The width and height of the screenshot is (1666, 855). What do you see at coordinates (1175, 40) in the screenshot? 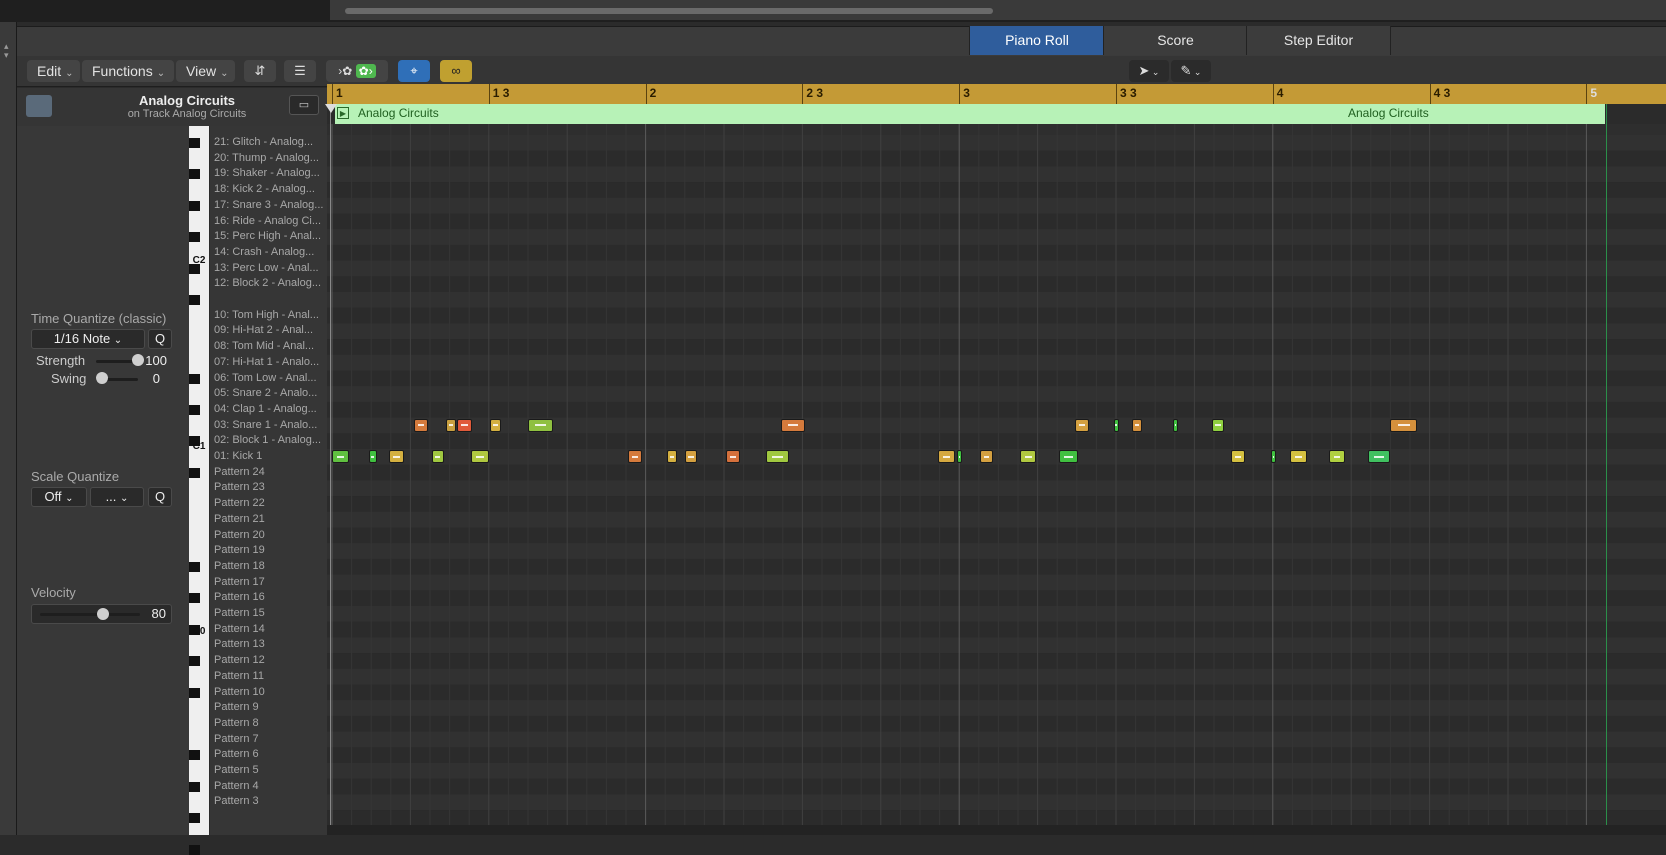
I see `tab-score: Score` at bounding box center [1175, 40].